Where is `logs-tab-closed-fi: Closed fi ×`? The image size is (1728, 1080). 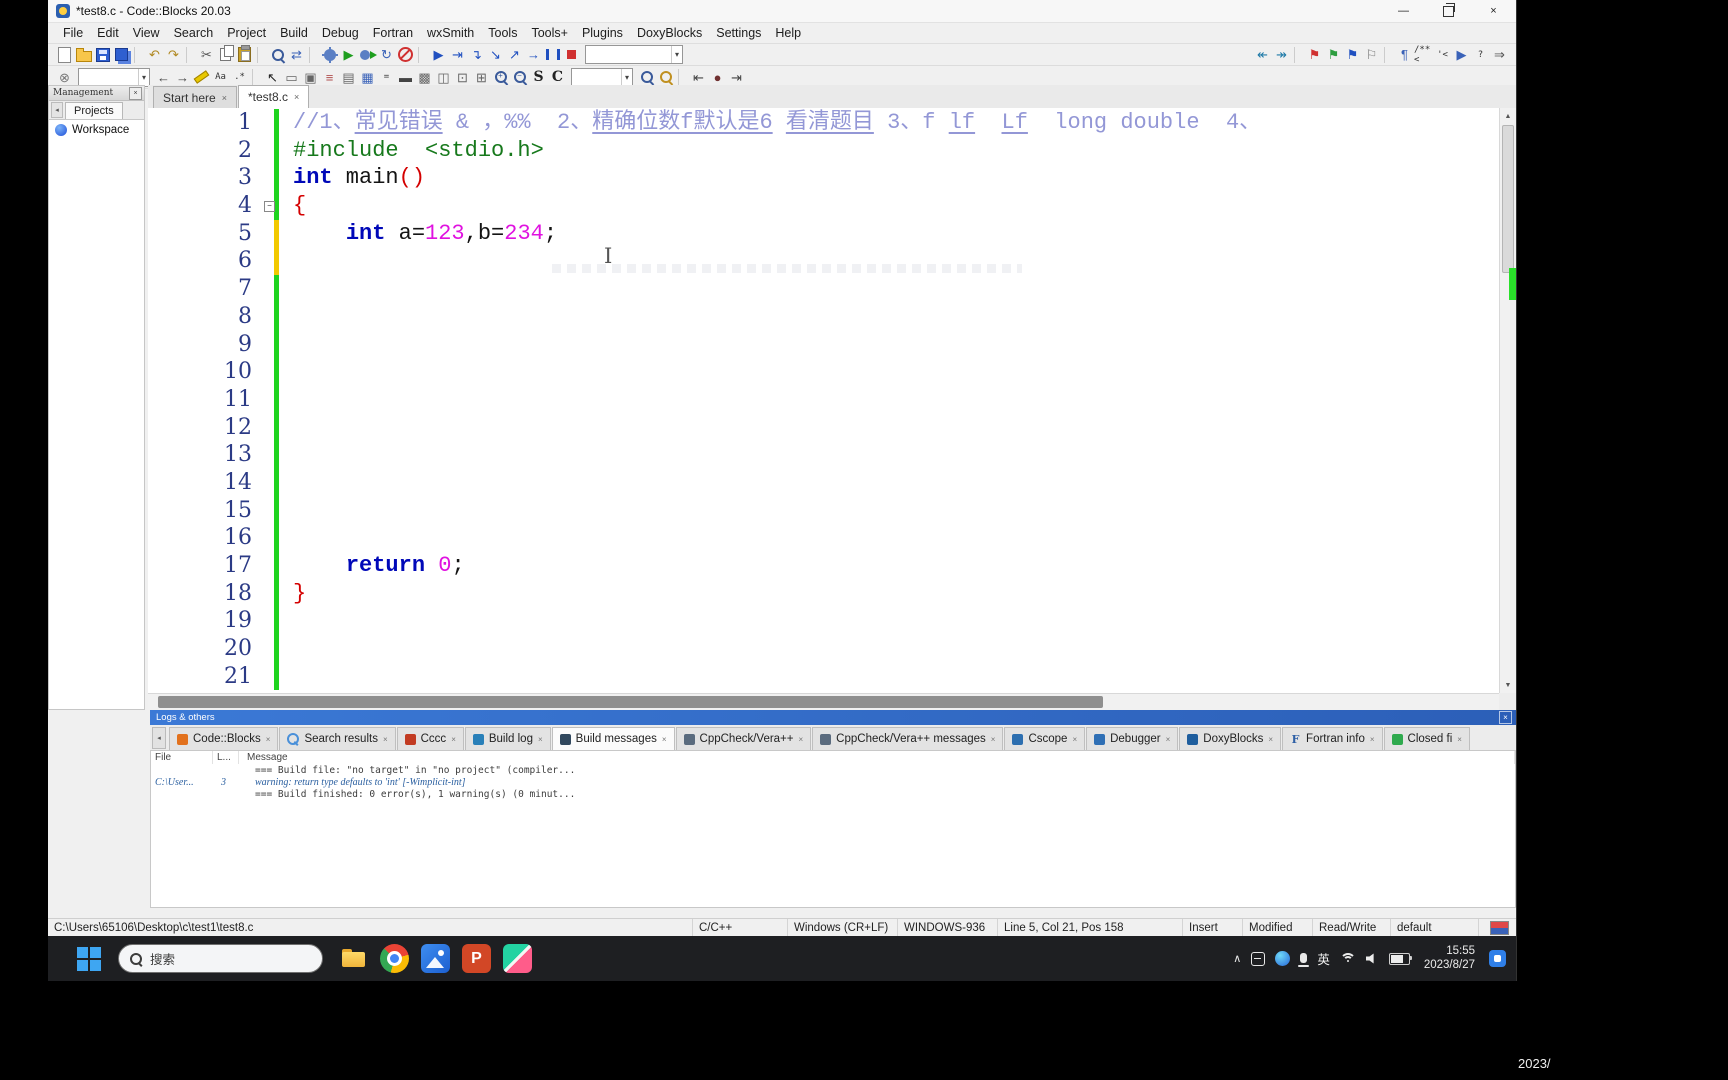 logs-tab-closed-fi: Closed fi × is located at coordinates (1426, 738).